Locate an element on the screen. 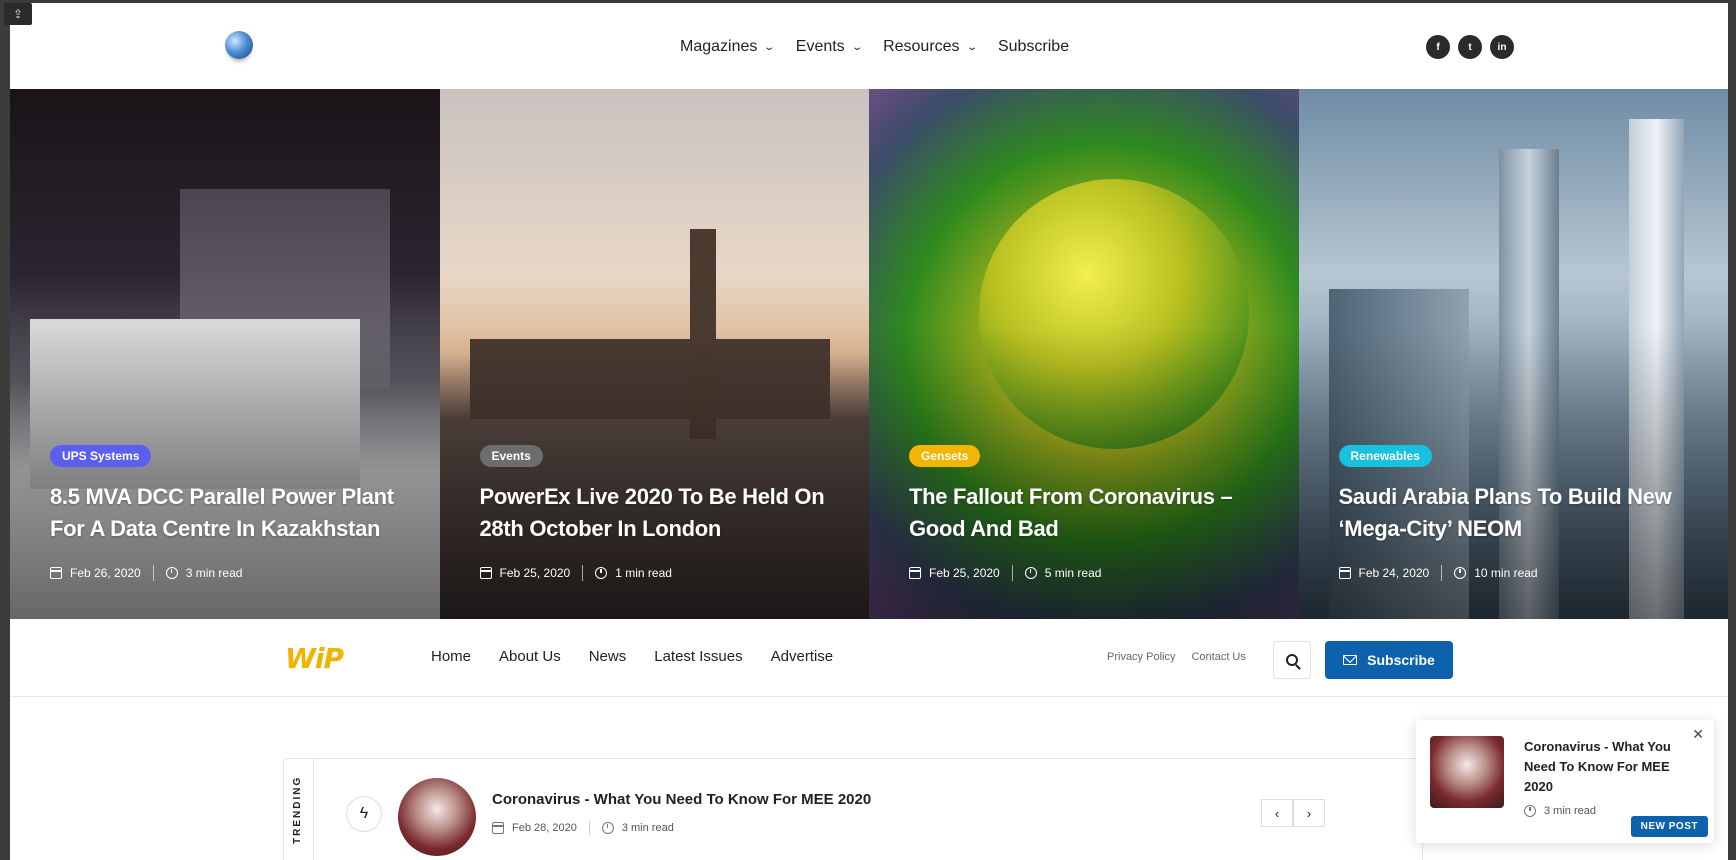  secondary-links: Privacy Policy Contact Us is located at coordinates (1176, 657).